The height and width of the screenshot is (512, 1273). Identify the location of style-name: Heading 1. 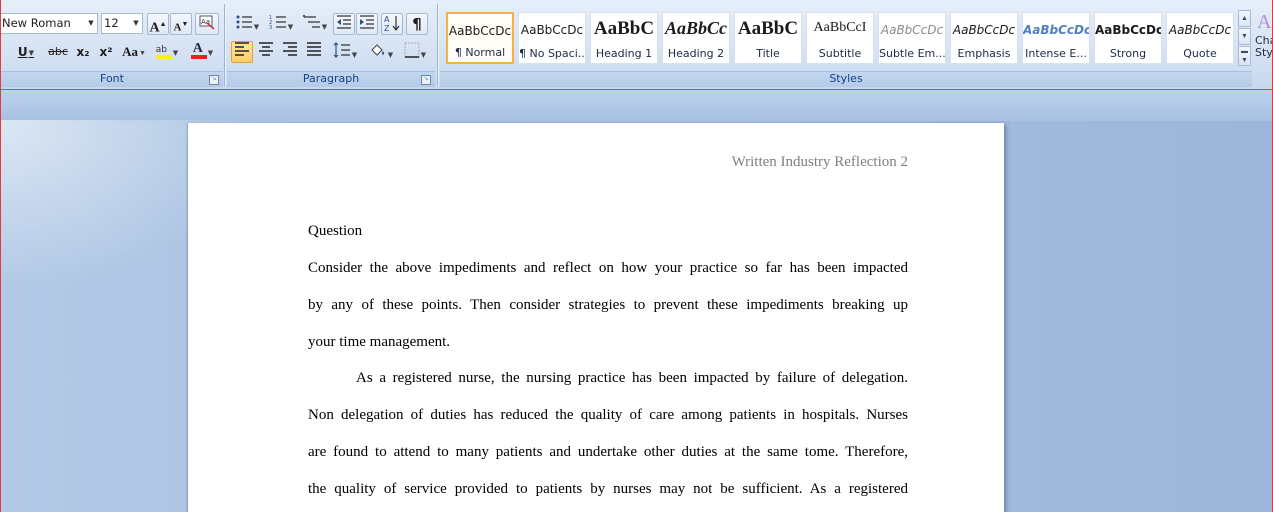
(624, 53).